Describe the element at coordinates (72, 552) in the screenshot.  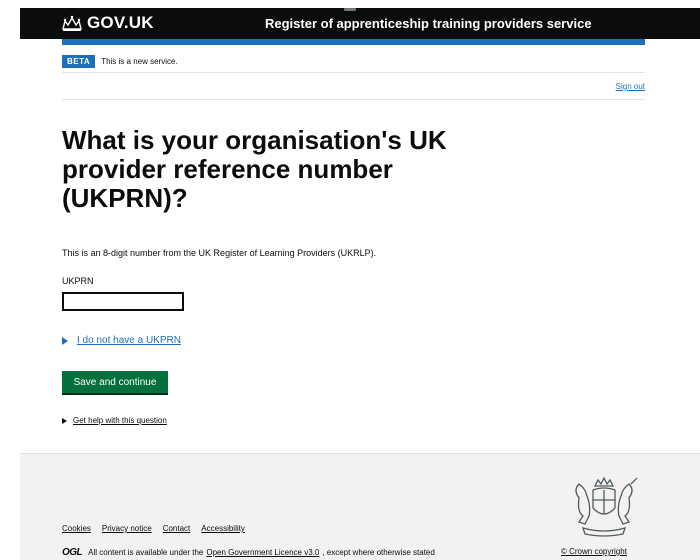
I see `ogl-logo: OGL` at that location.